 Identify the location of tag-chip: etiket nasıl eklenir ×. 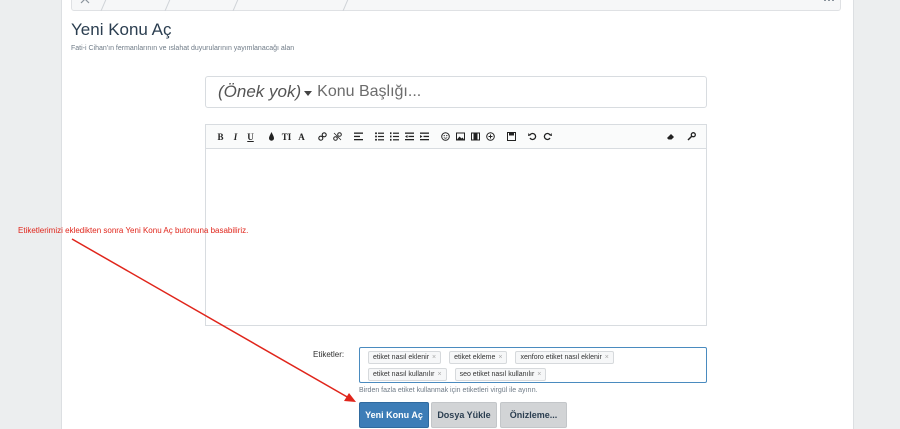
(405, 357).